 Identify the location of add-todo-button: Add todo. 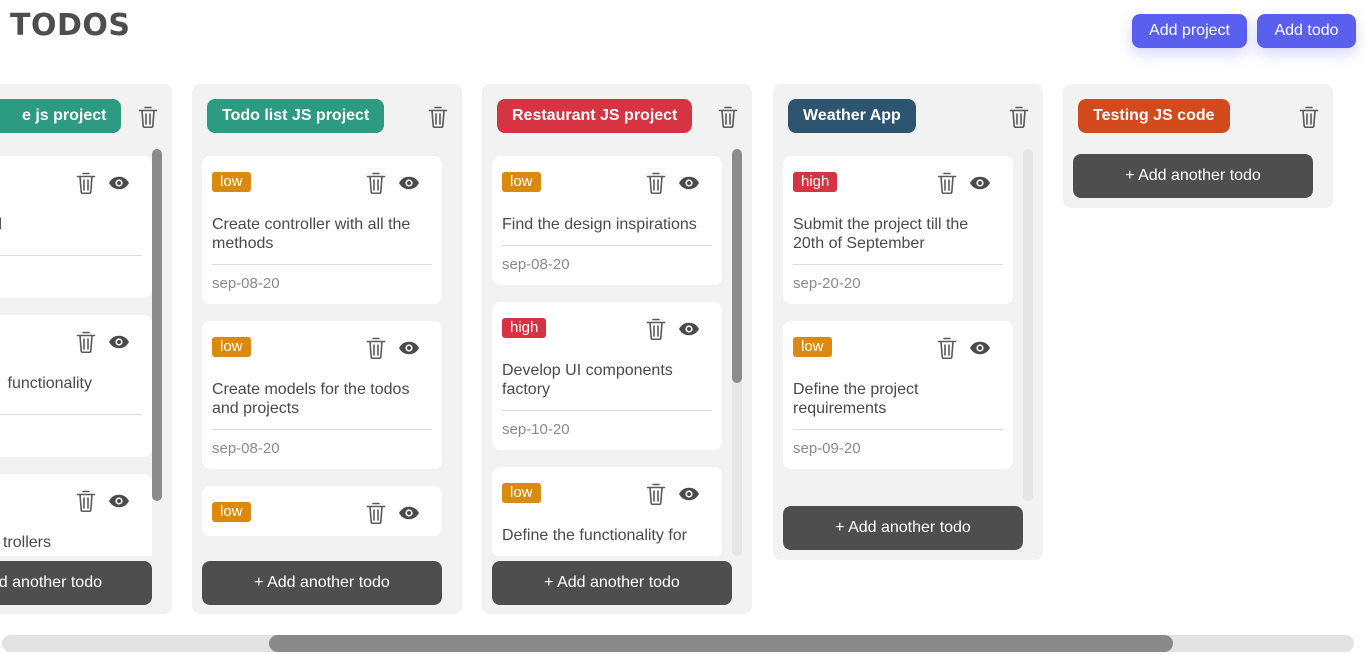
(1306, 31).